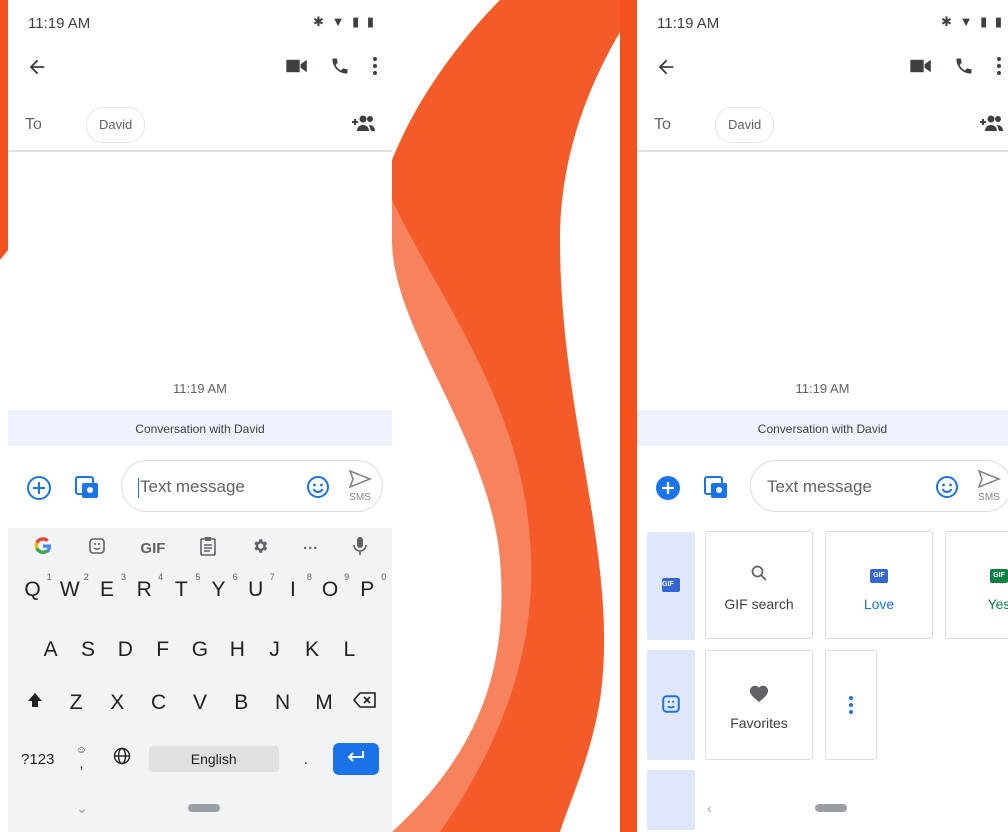 The image size is (1008, 832). Describe the element at coordinates (76, 703) in the screenshot. I see `key-z: Z` at that location.